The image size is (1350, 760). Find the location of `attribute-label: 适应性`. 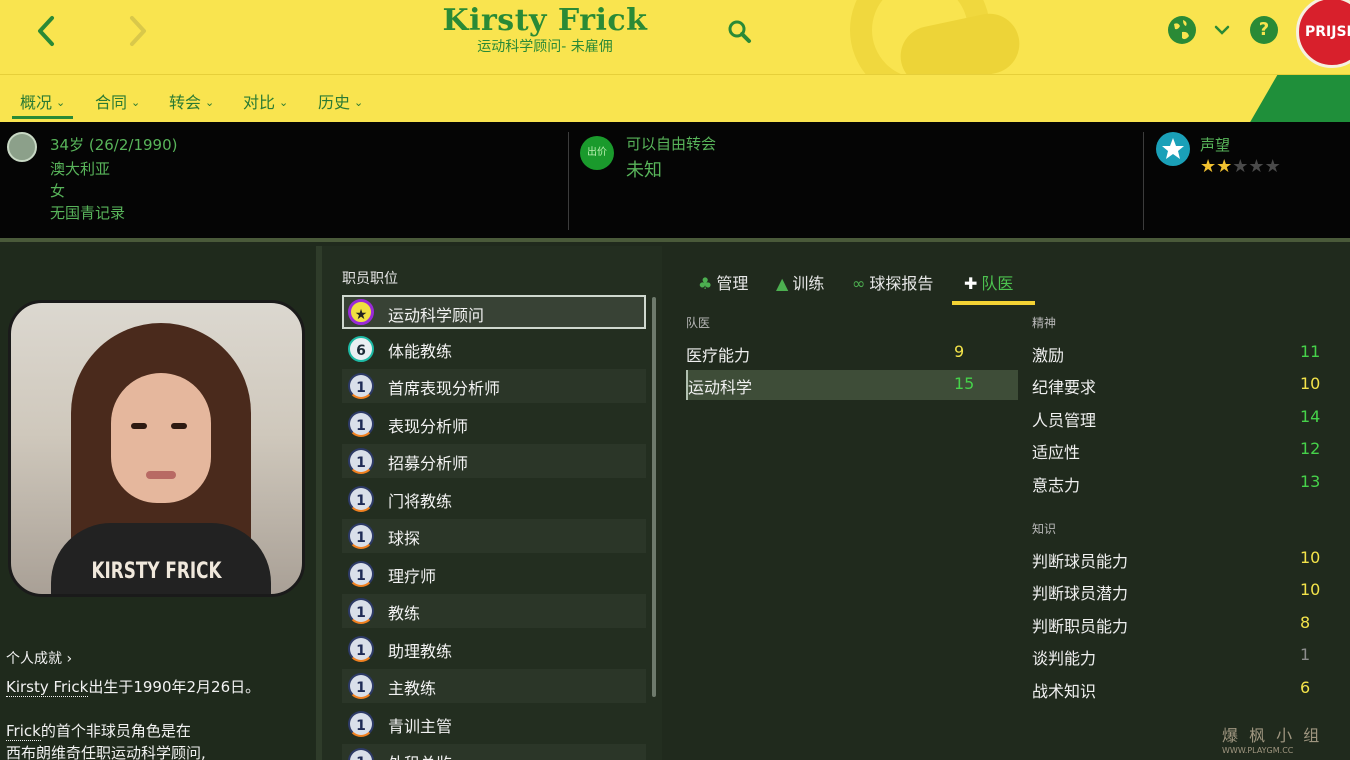

attribute-label: 适应性 is located at coordinates (1056, 452).